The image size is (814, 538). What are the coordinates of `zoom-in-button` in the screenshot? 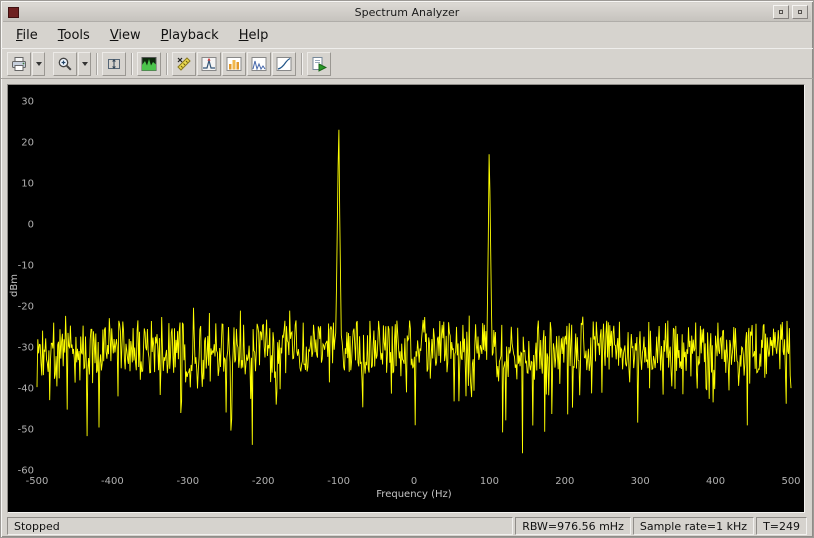 It's located at (65, 63).